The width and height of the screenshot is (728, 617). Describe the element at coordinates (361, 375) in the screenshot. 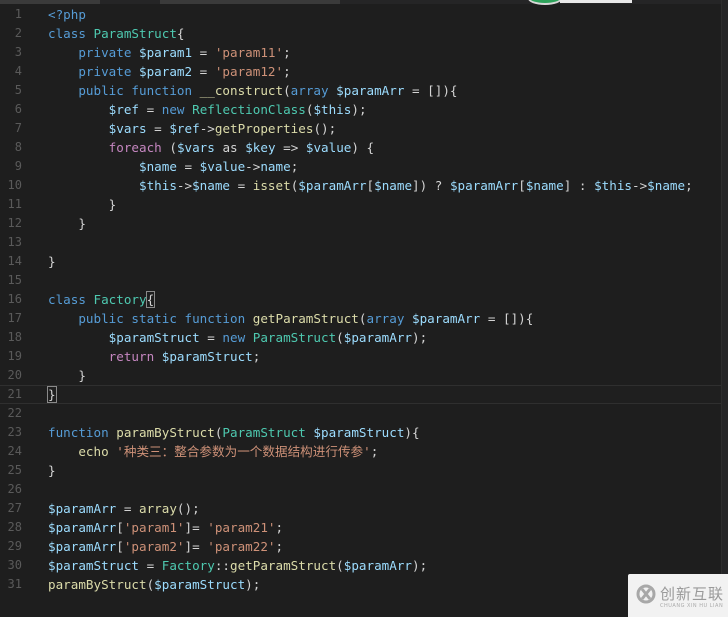

I see `code-line: 20 }` at that location.